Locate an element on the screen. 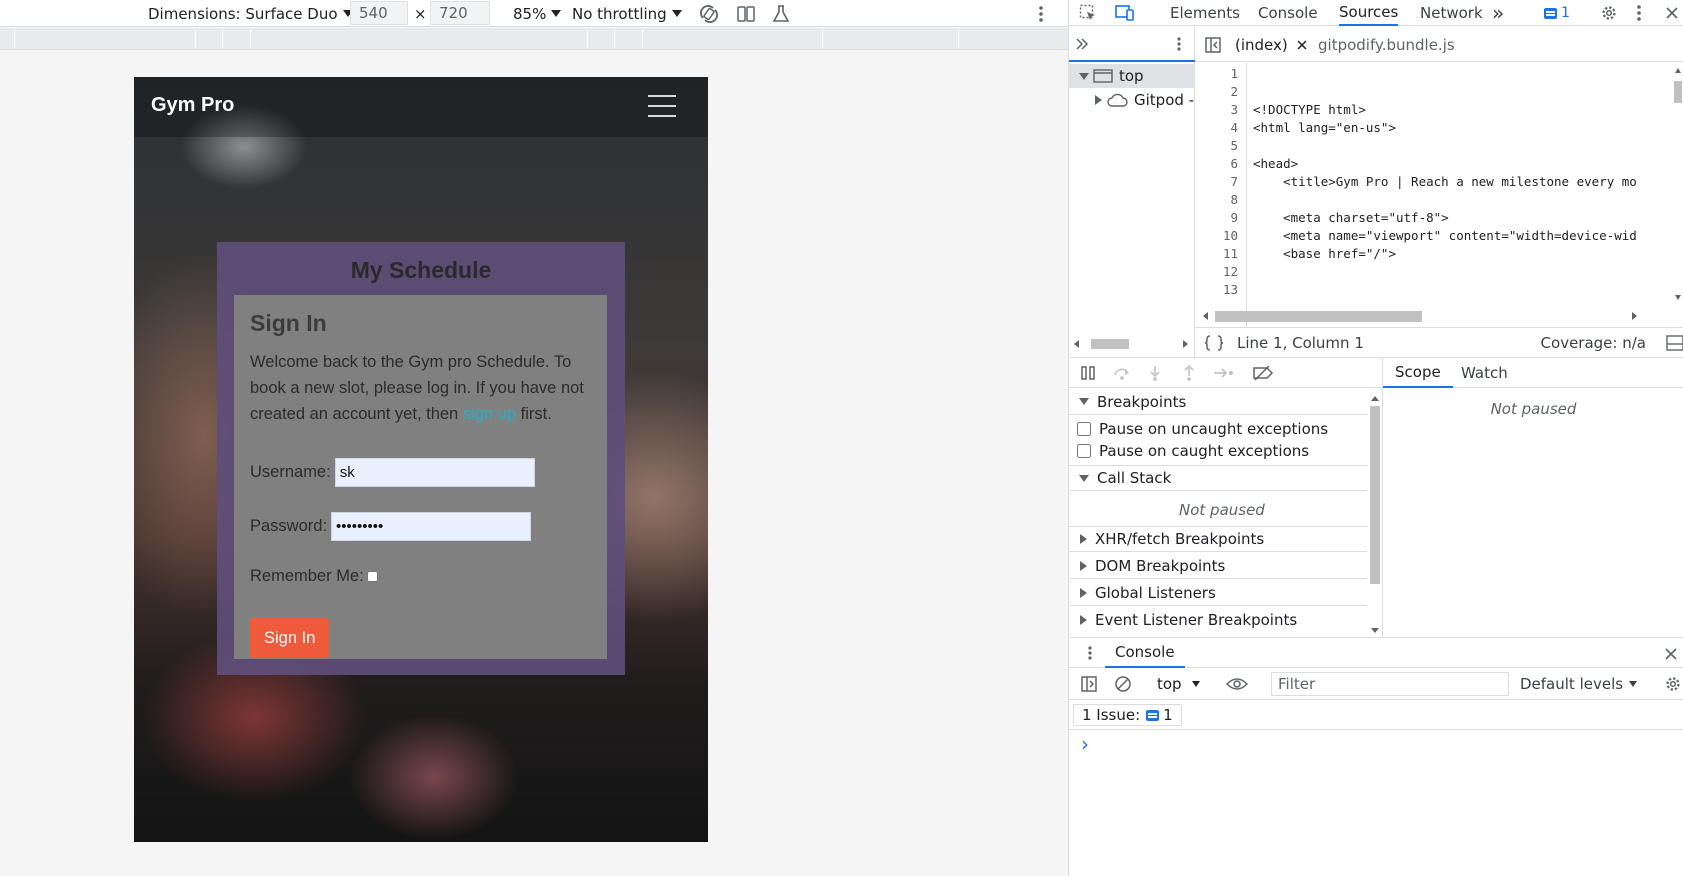 The image size is (1683, 876). xhr-breakpoints-section: XHR/fetch Breakpoints is located at coordinates (1218, 539).